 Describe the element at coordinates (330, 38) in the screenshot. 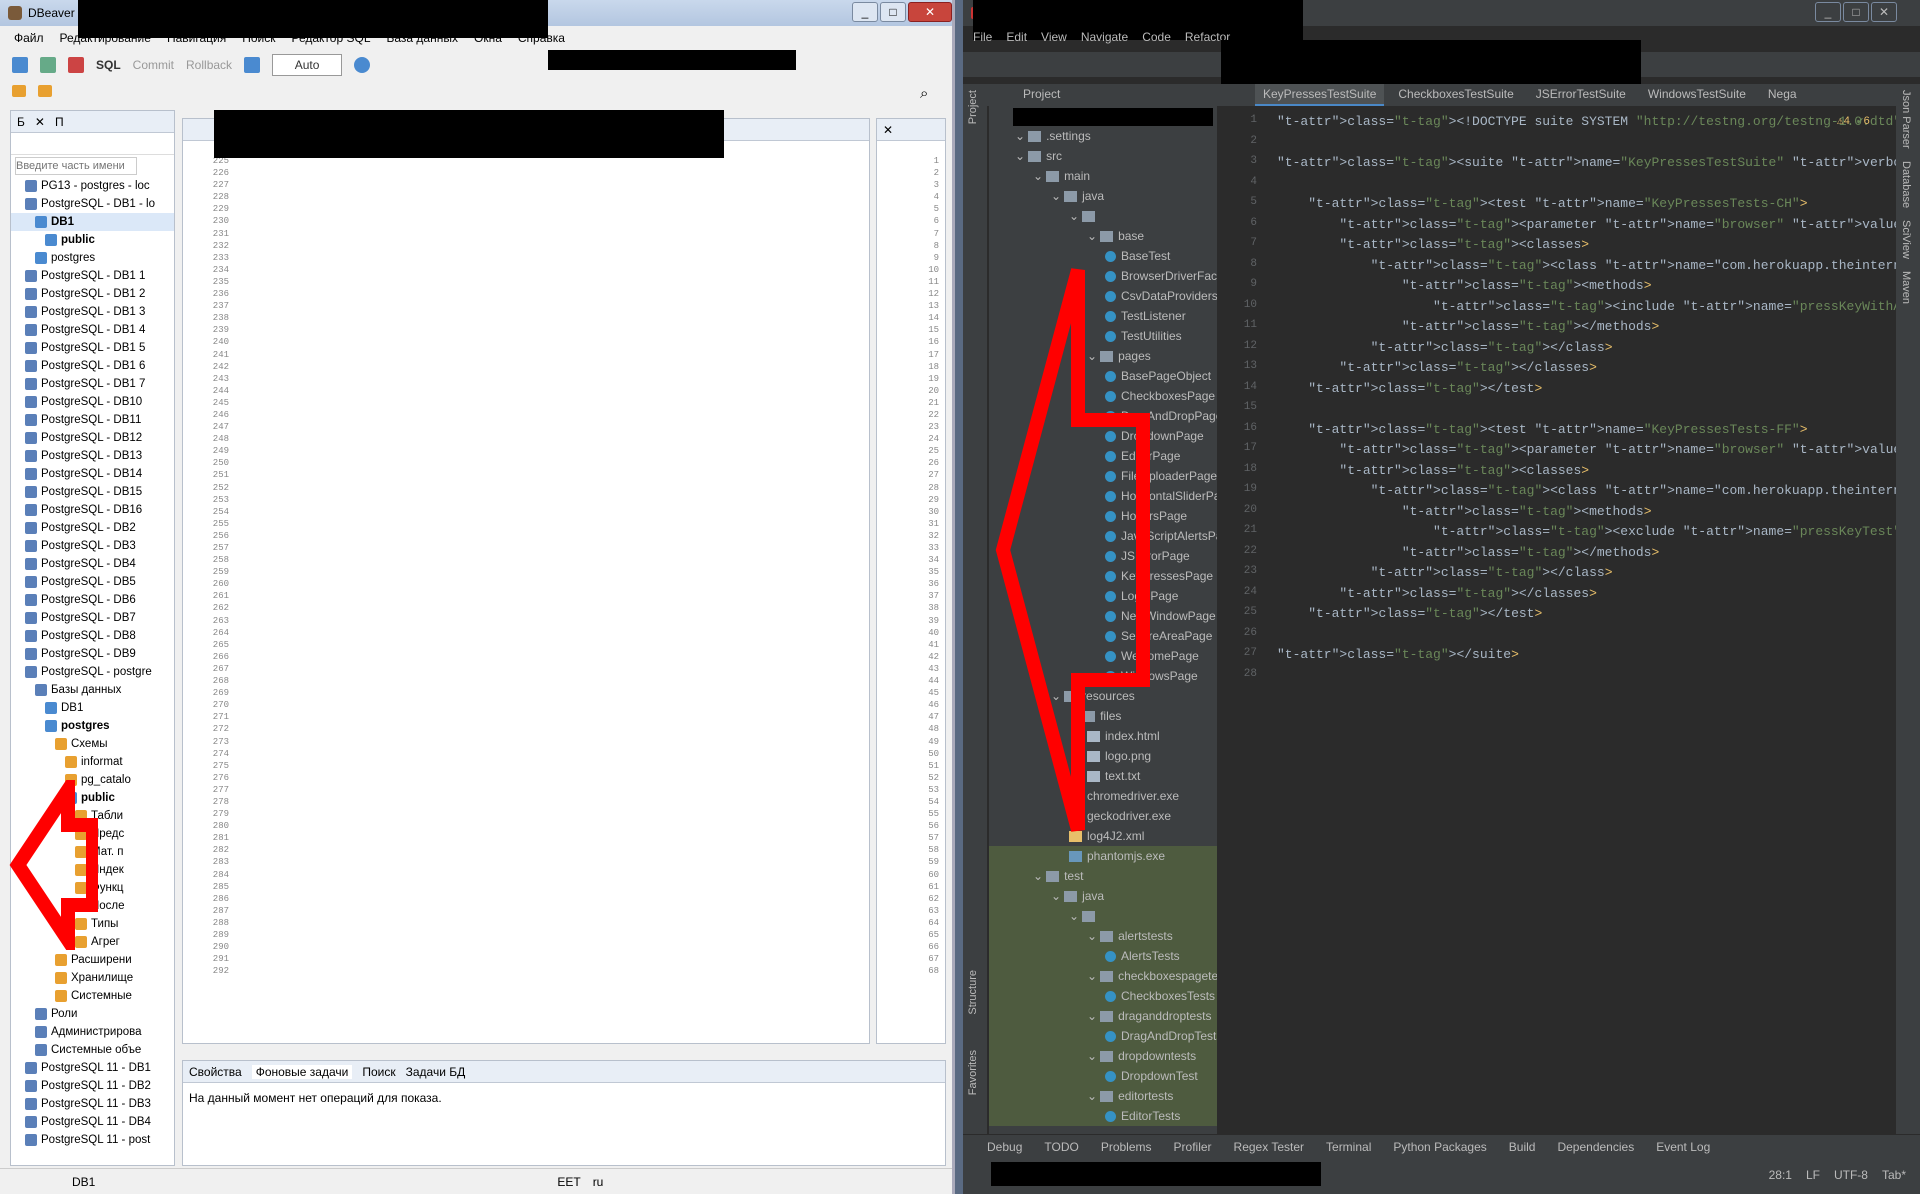

I see `menu-item: Редактор SQL` at that location.